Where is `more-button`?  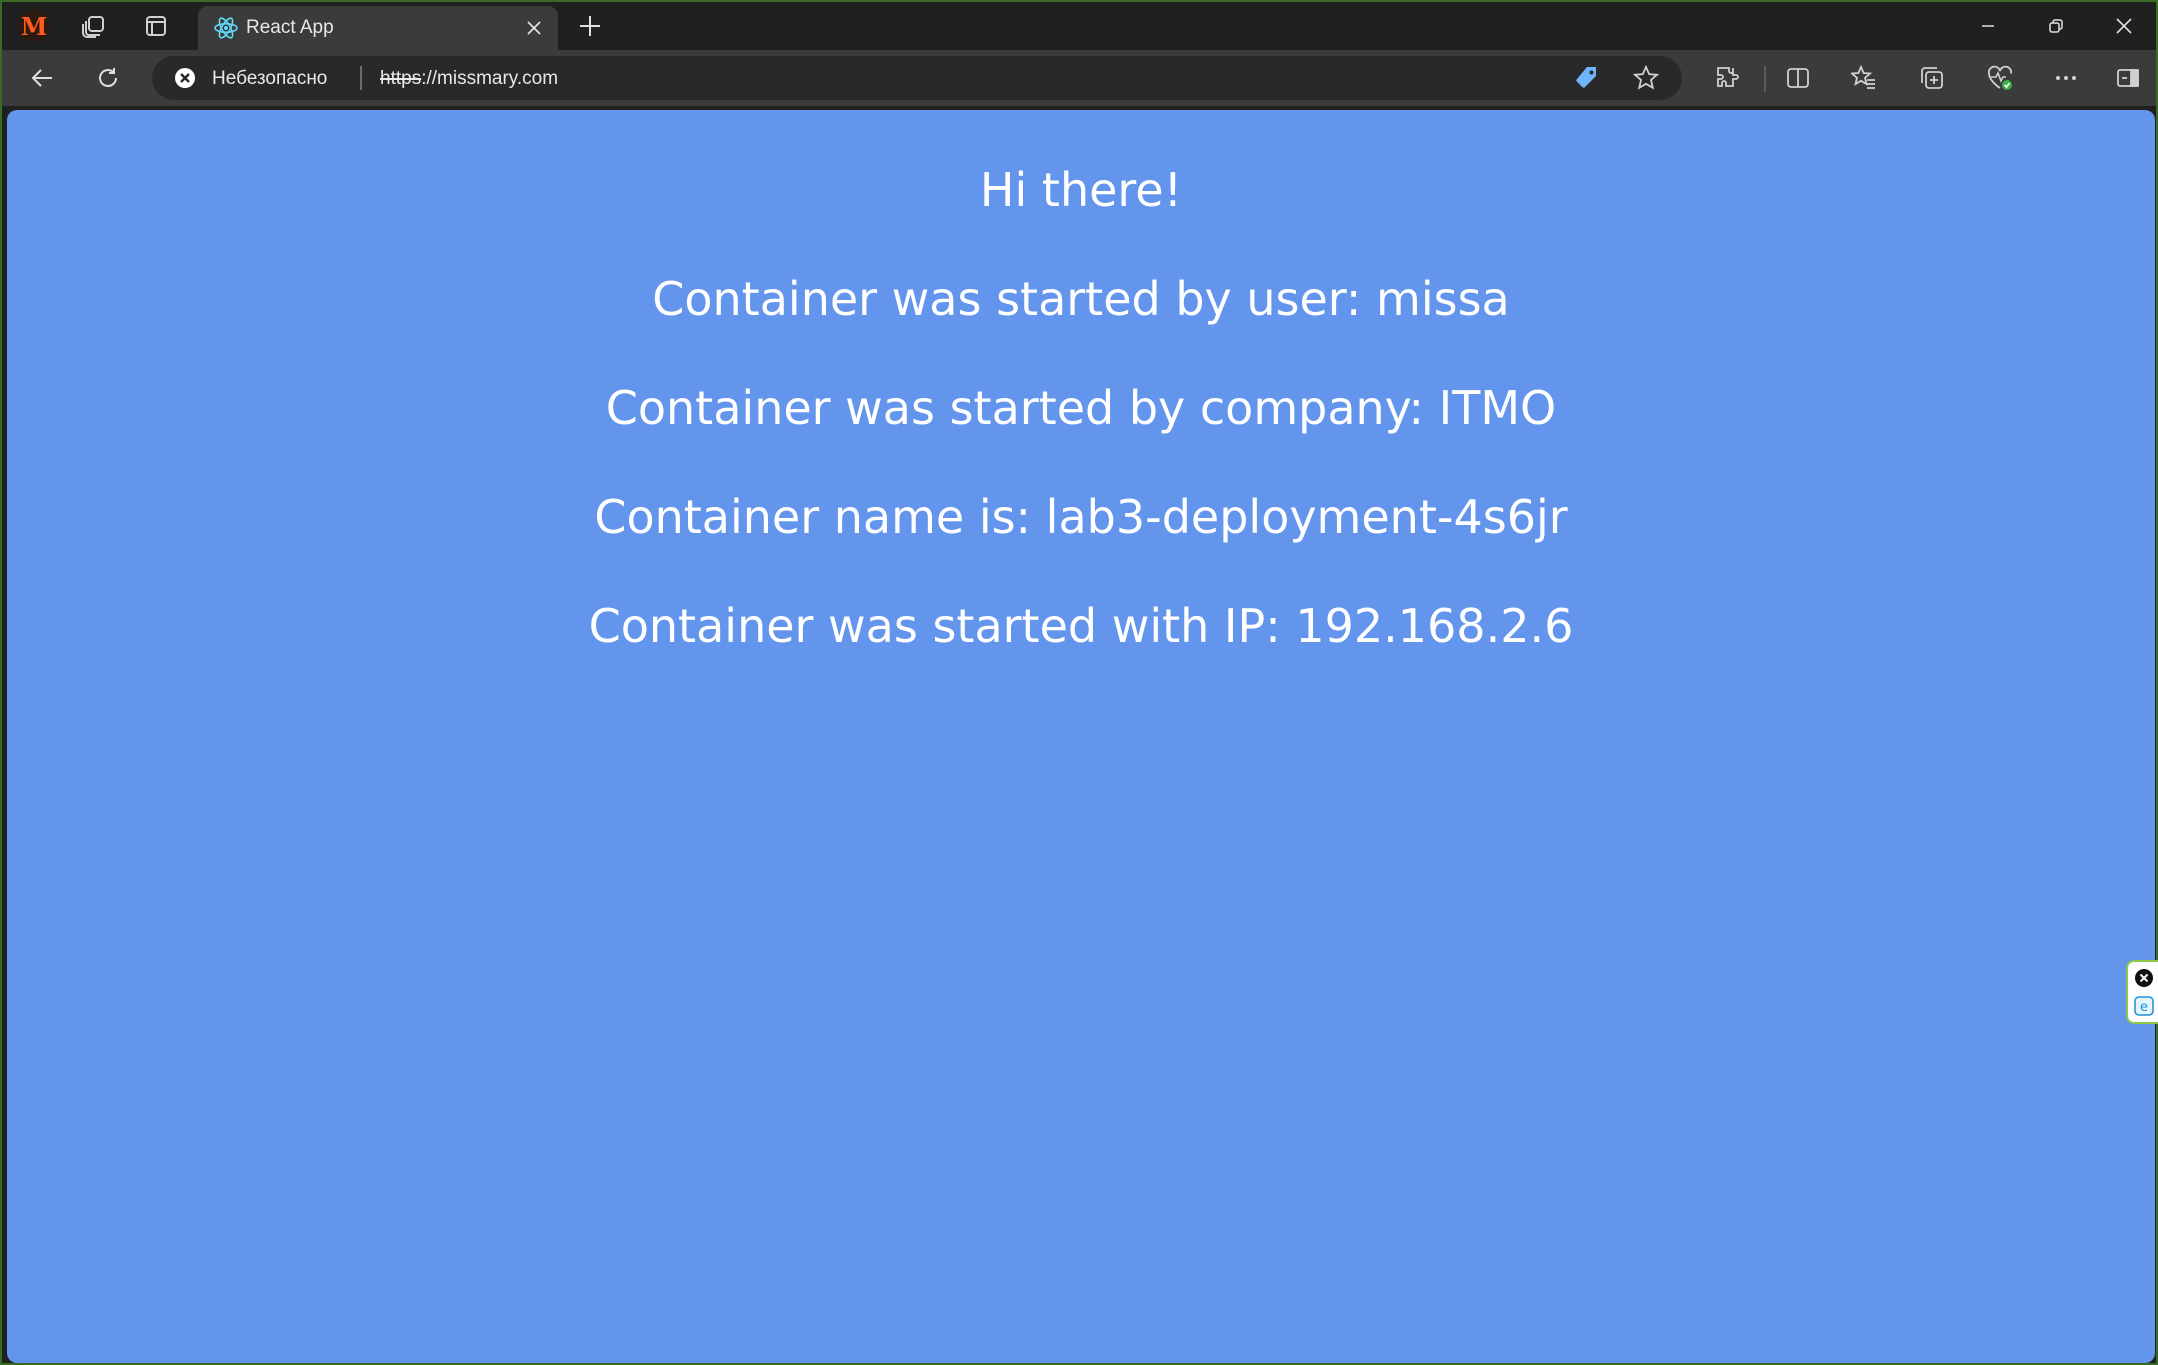 more-button is located at coordinates (2066, 78).